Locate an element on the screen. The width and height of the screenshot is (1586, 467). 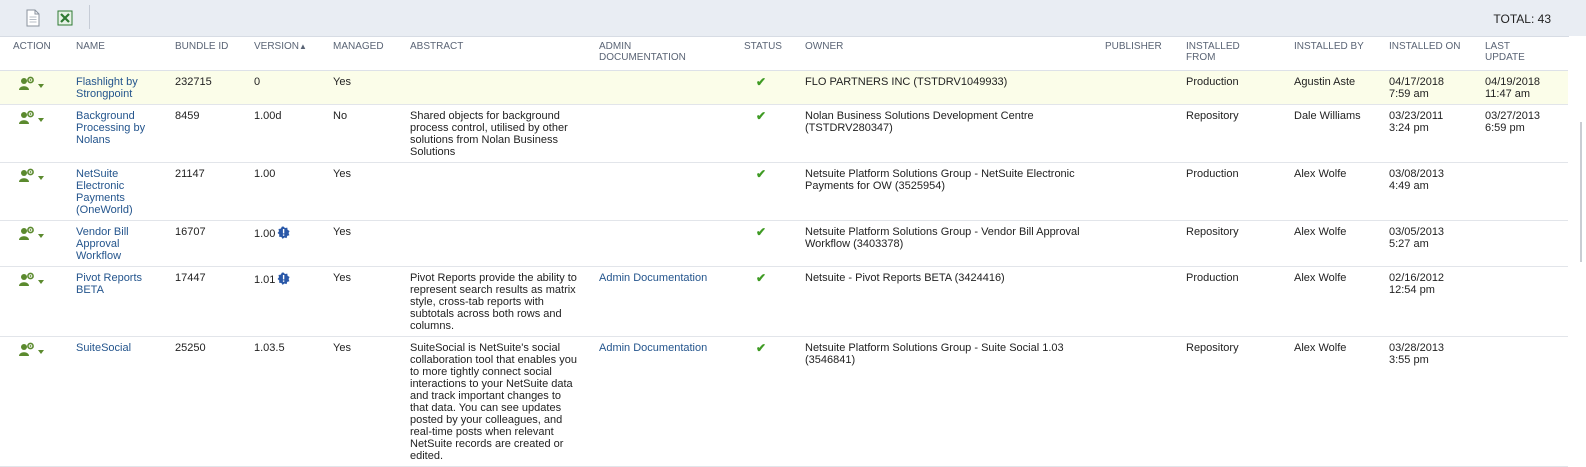
total-count: TOTAL: 43 is located at coordinates (1522, 19).